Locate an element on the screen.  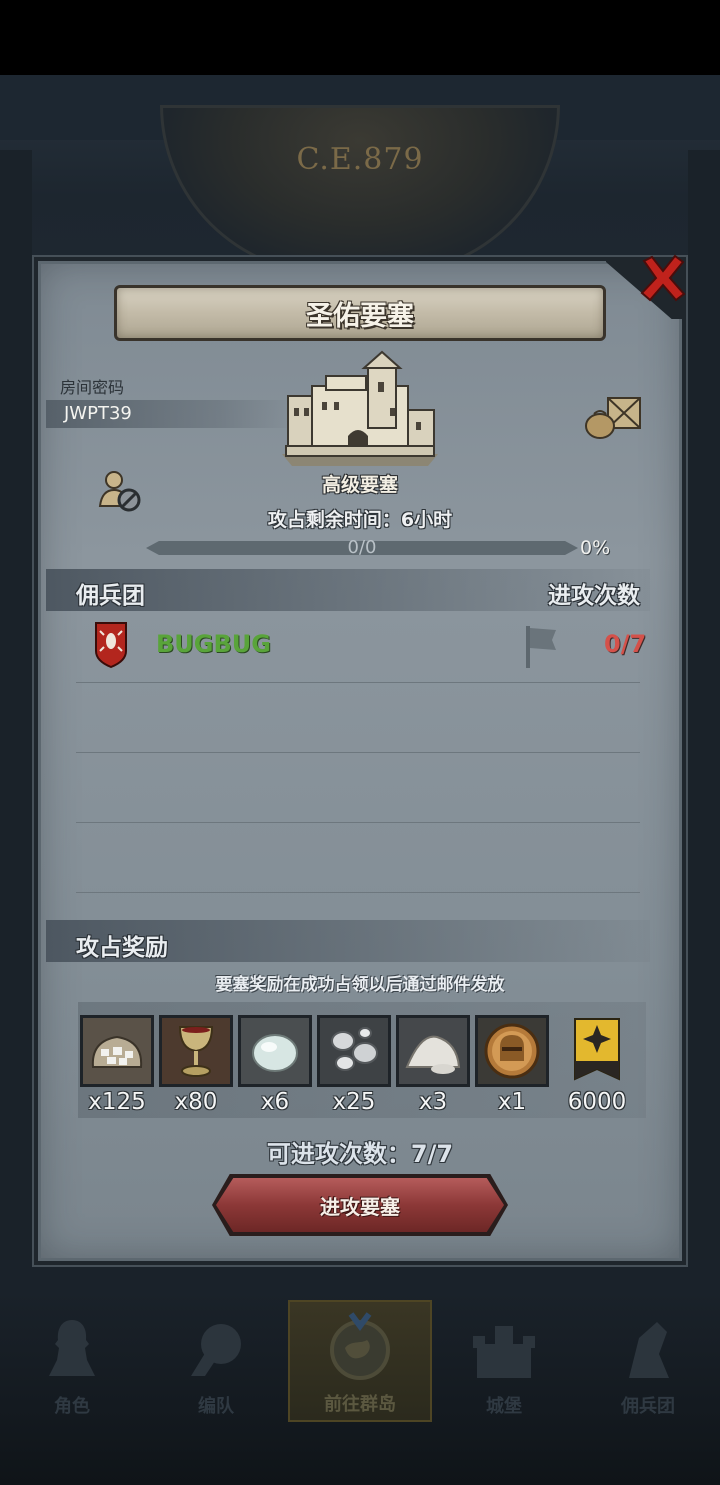
remaining-time: 攻占剩余时间：6小时 is located at coordinates (360, 520).